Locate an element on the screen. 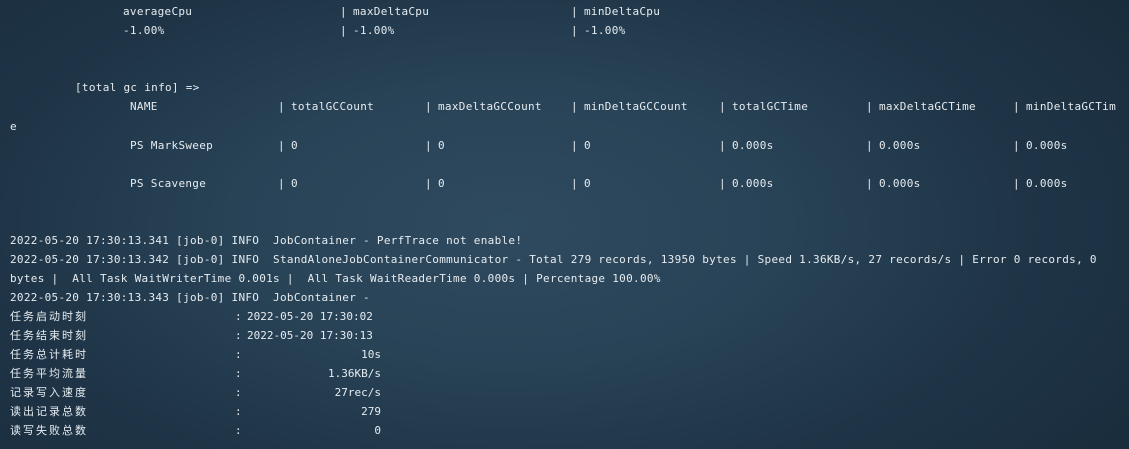 This screenshot has height=449, width=1129. gc-header-total-count: totalGCCount is located at coordinates (333, 106).